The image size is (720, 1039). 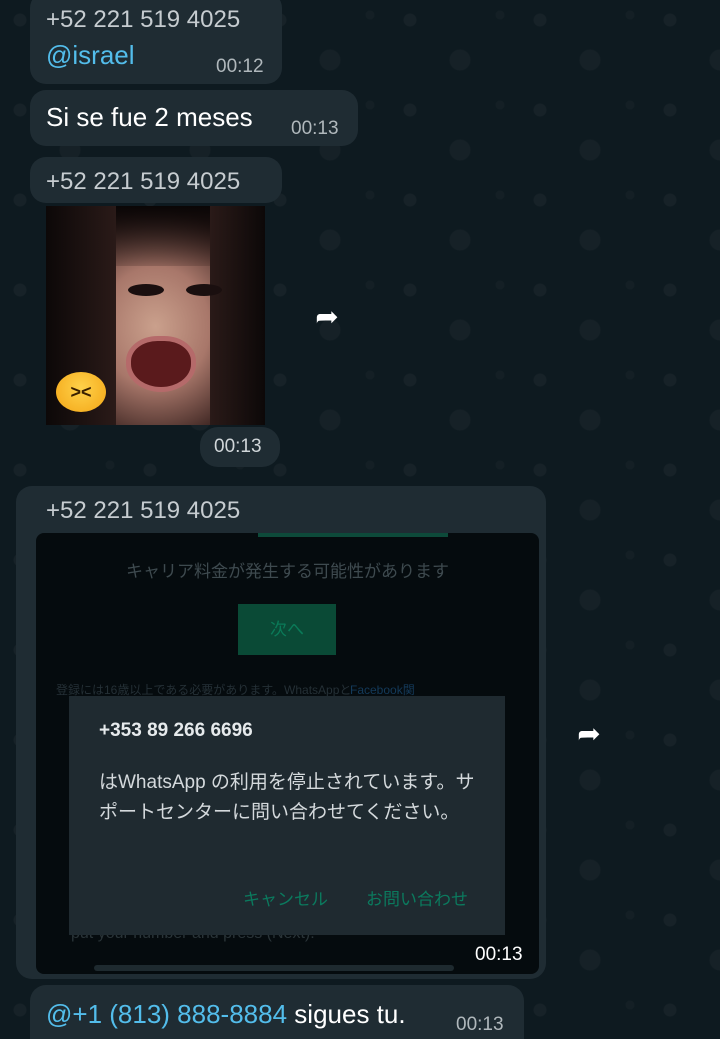 What do you see at coordinates (237, 315) in the screenshot?
I see `sticker-hair` at bounding box center [237, 315].